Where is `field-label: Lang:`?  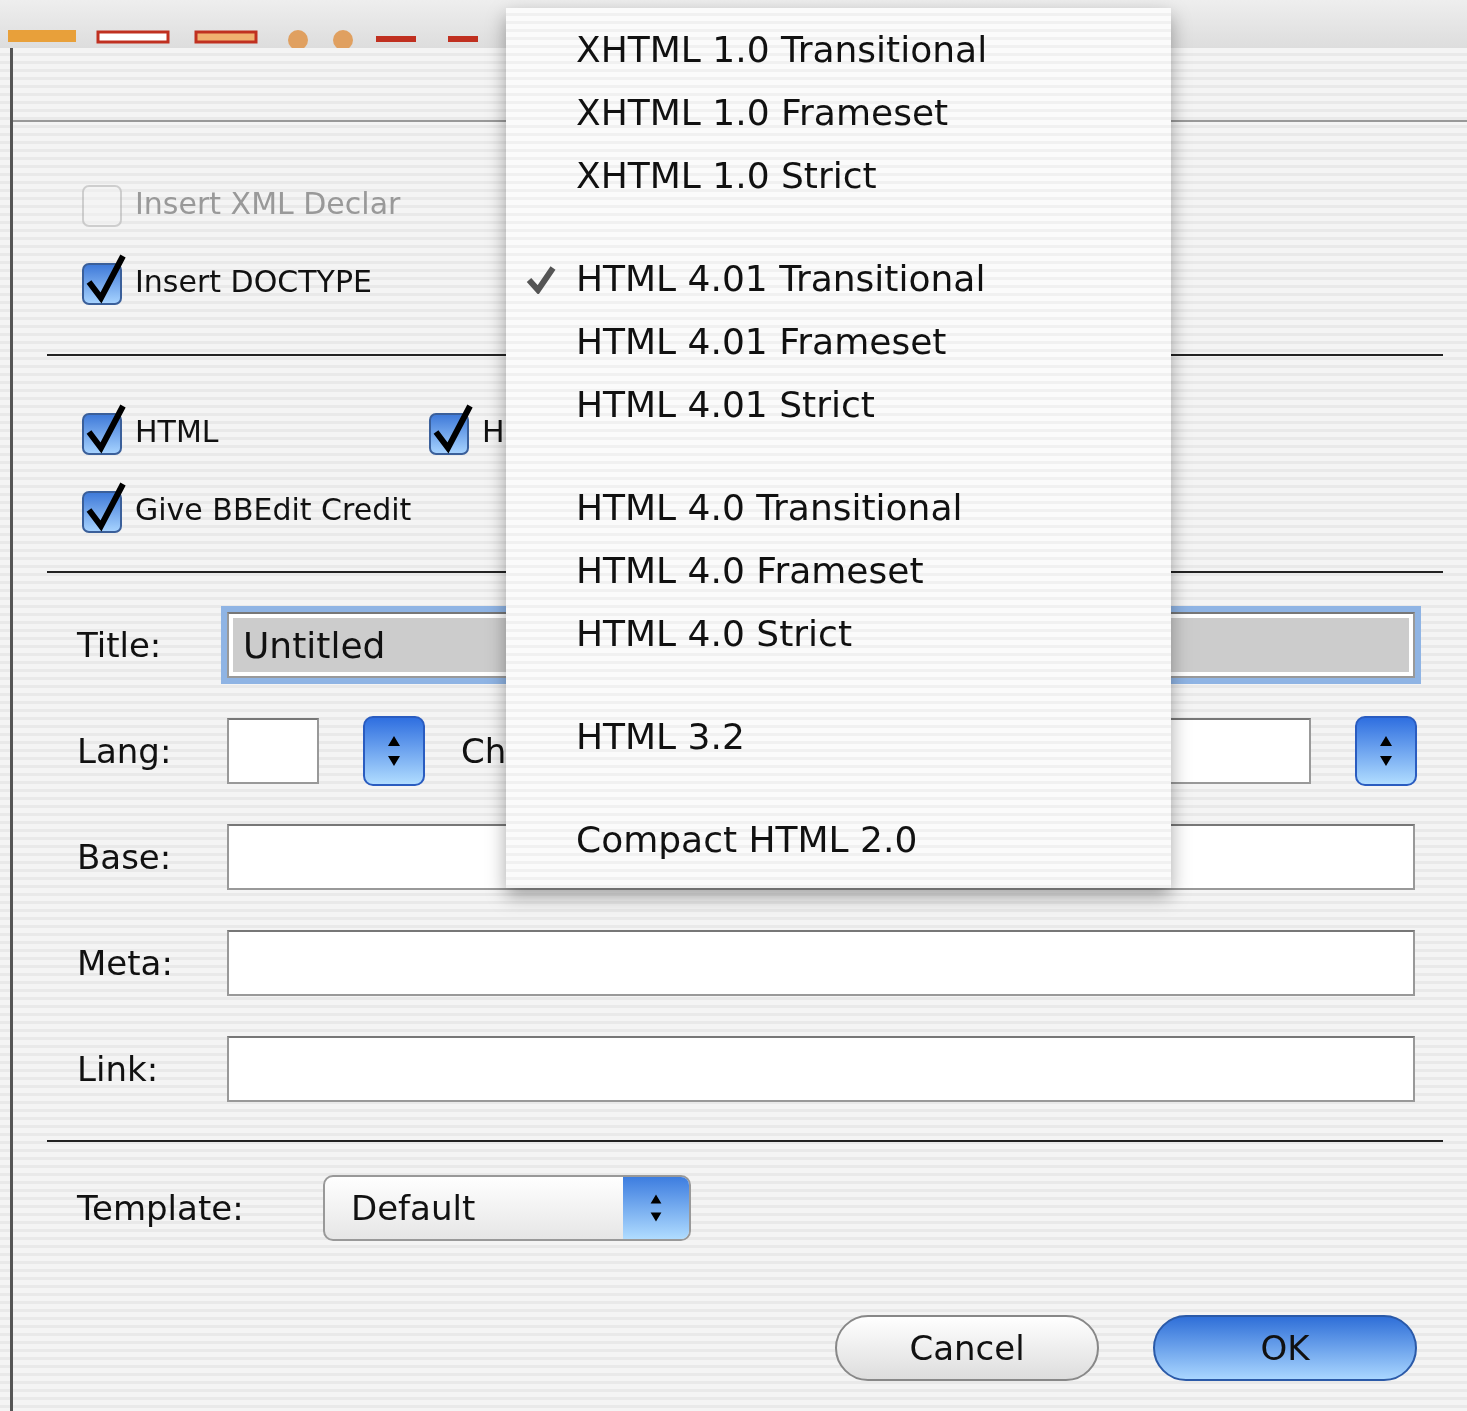 field-label: Lang: is located at coordinates (124, 751).